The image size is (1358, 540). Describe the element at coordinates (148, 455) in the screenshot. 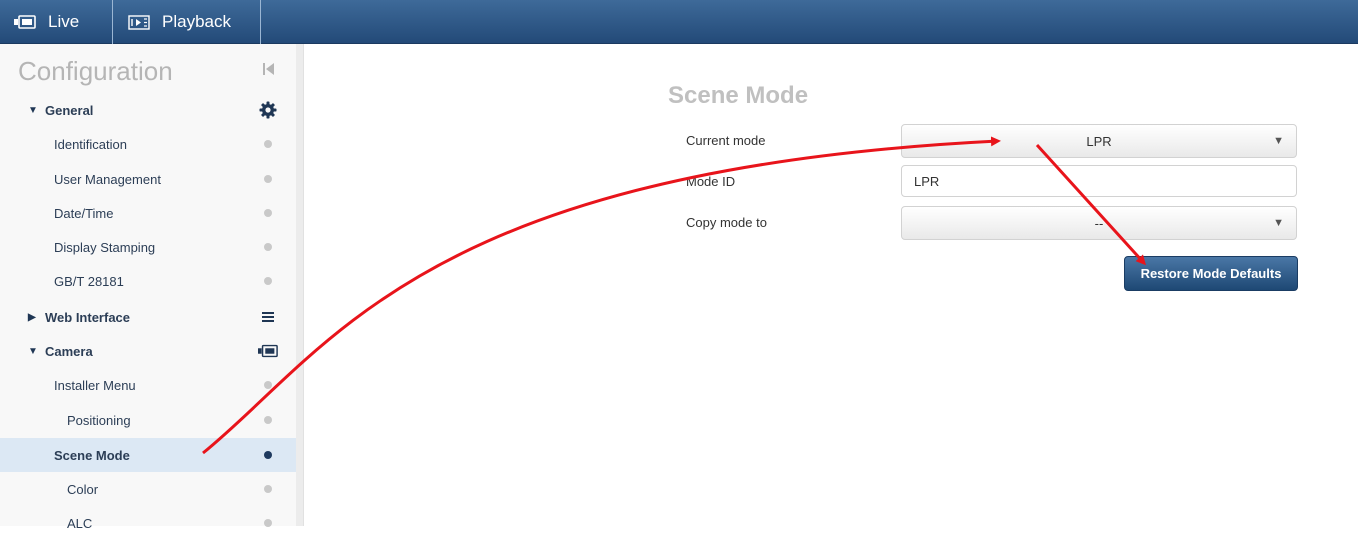

I see `sidebar-item-scene-mode: Scene Mode` at that location.